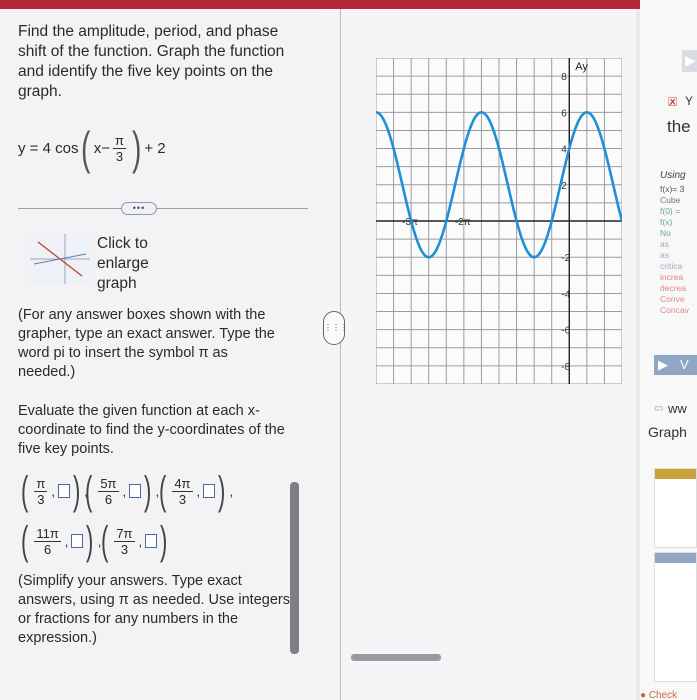 The image size is (697, 700). What do you see at coordinates (463, 222) in the screenshot?
I see `x-tick-label: -2π` at bounding box center [463, 222].